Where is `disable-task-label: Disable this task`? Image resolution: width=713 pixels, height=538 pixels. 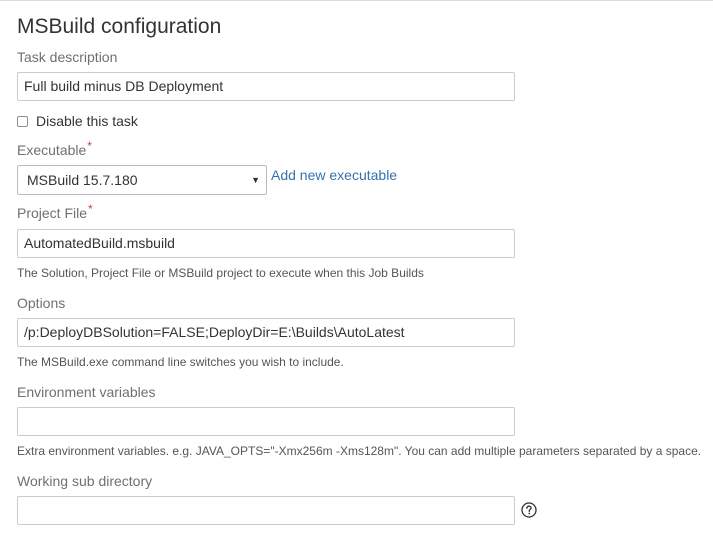
disable-task-label: Disable this task is located at coordinates (87, 121).